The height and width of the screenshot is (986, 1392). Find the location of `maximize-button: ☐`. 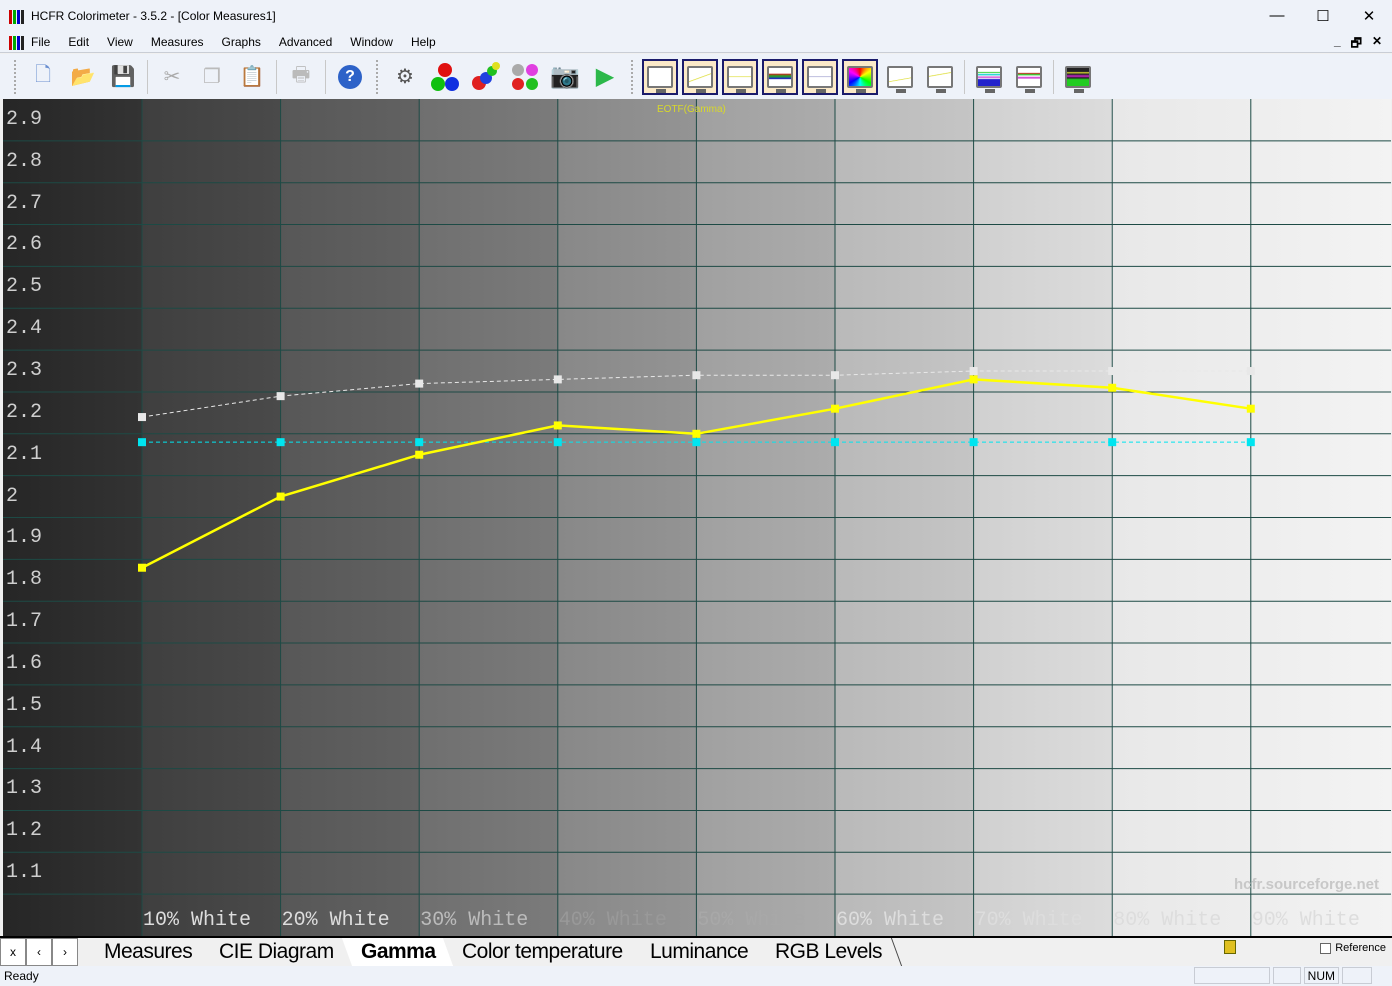

maximize-button: ☐ is located at coordinates (1323, 15).